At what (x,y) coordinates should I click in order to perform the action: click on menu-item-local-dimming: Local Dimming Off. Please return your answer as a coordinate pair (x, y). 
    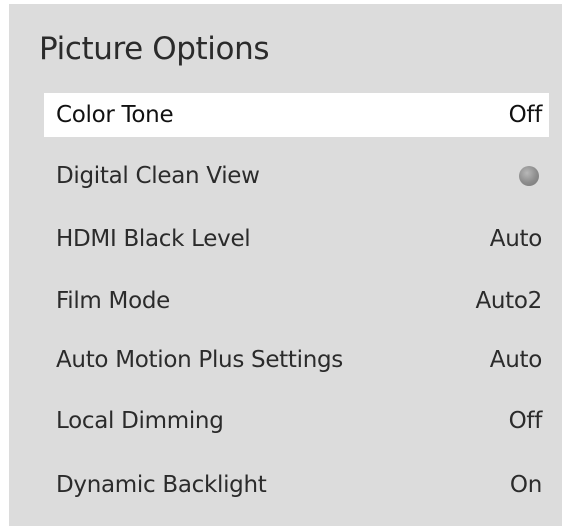
    Looking at the image, I should click on (296, 420).